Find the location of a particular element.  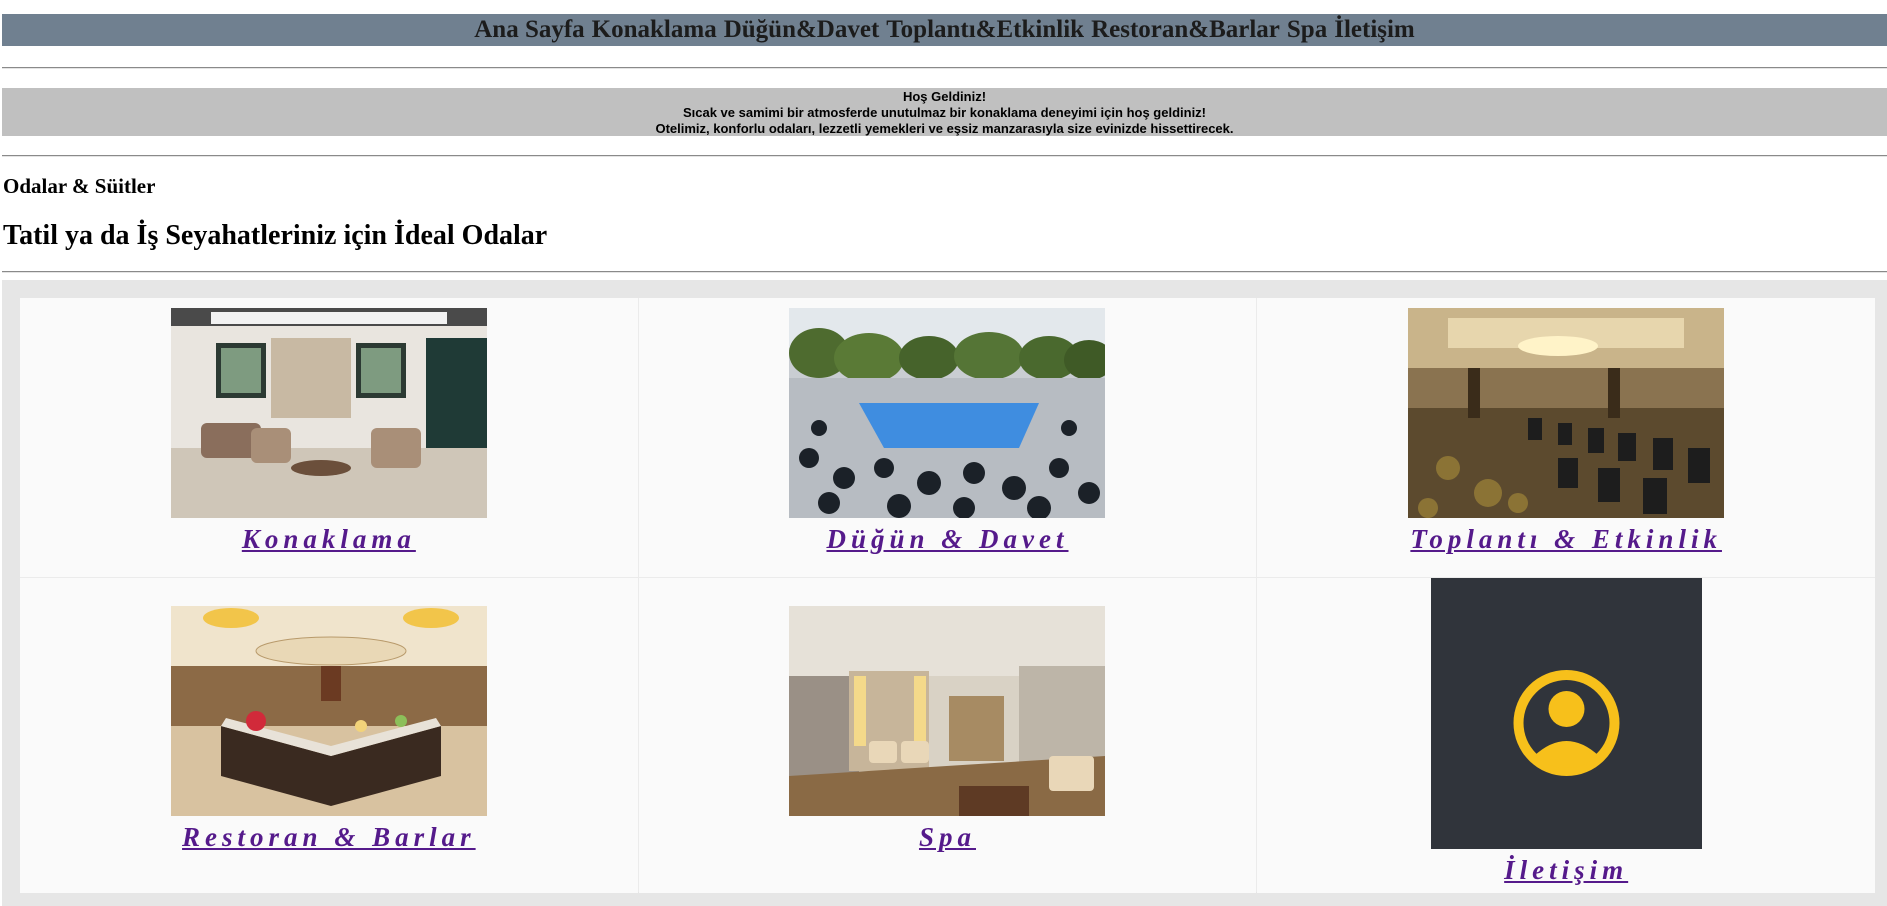

nav-item-dugun-davet: Düğün&Davet is located at coordinates (802, 29).